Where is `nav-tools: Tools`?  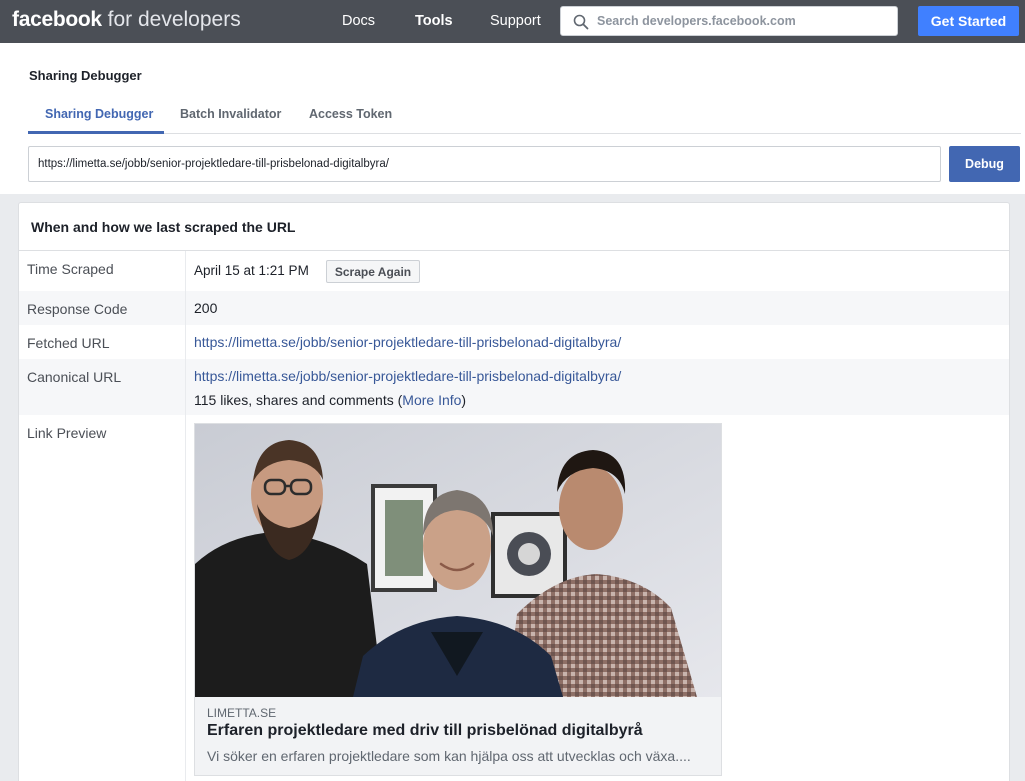
nav-tools: Tools is located at coordinates (434, 21).